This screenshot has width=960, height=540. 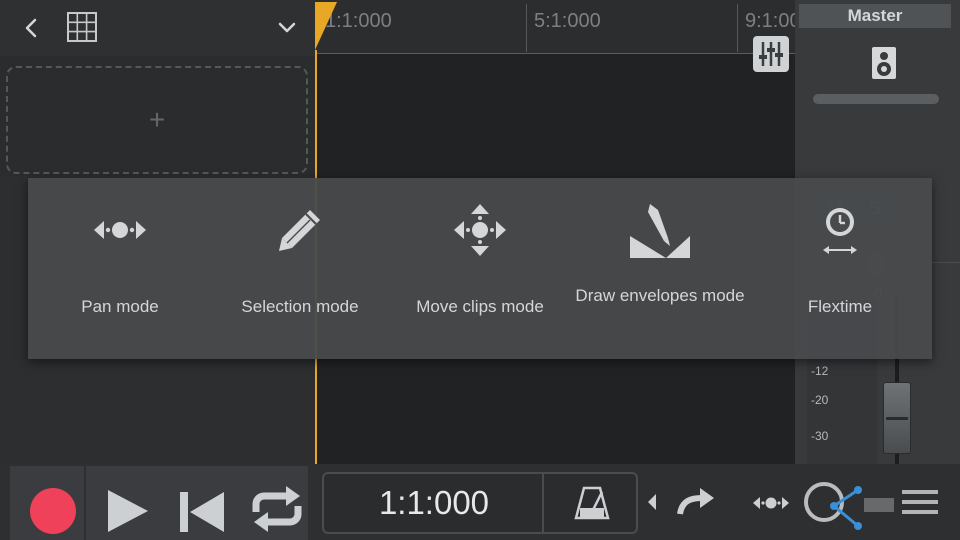 I want to click on record-dot-icon, so click(x=53, y=511).